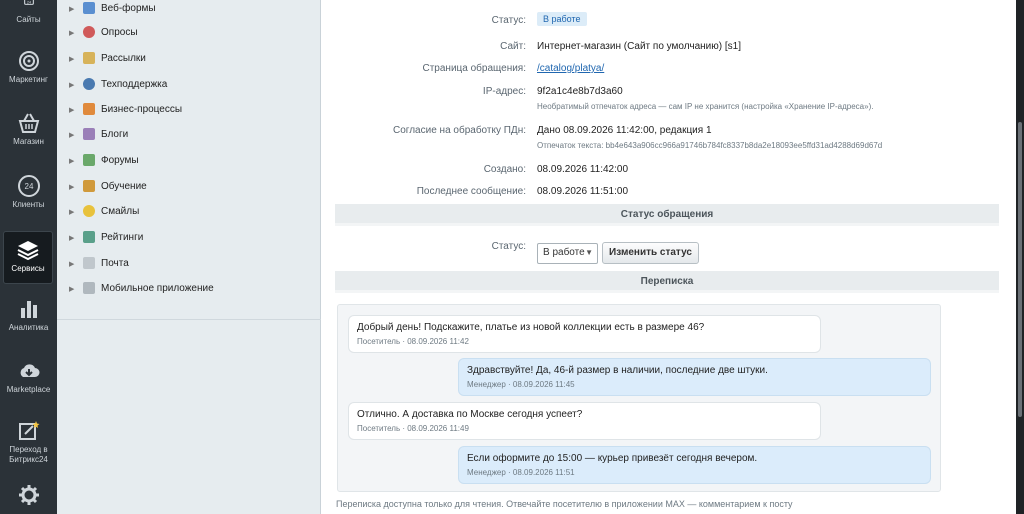 The width and height of the screenshot is (1024, 514). Describe the element at coordinates (650, 253) in the screenshot. I see `change-status-button: Изменить статус` at that location.